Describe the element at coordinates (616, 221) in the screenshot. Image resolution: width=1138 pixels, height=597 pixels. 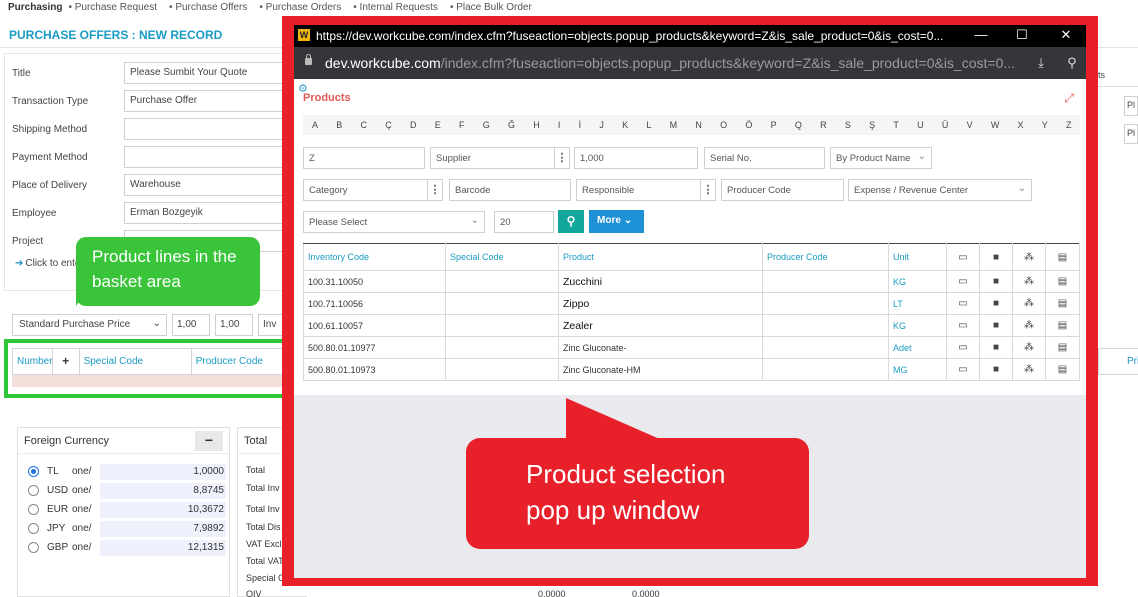
I see `more-button: More ⌄` at that location.